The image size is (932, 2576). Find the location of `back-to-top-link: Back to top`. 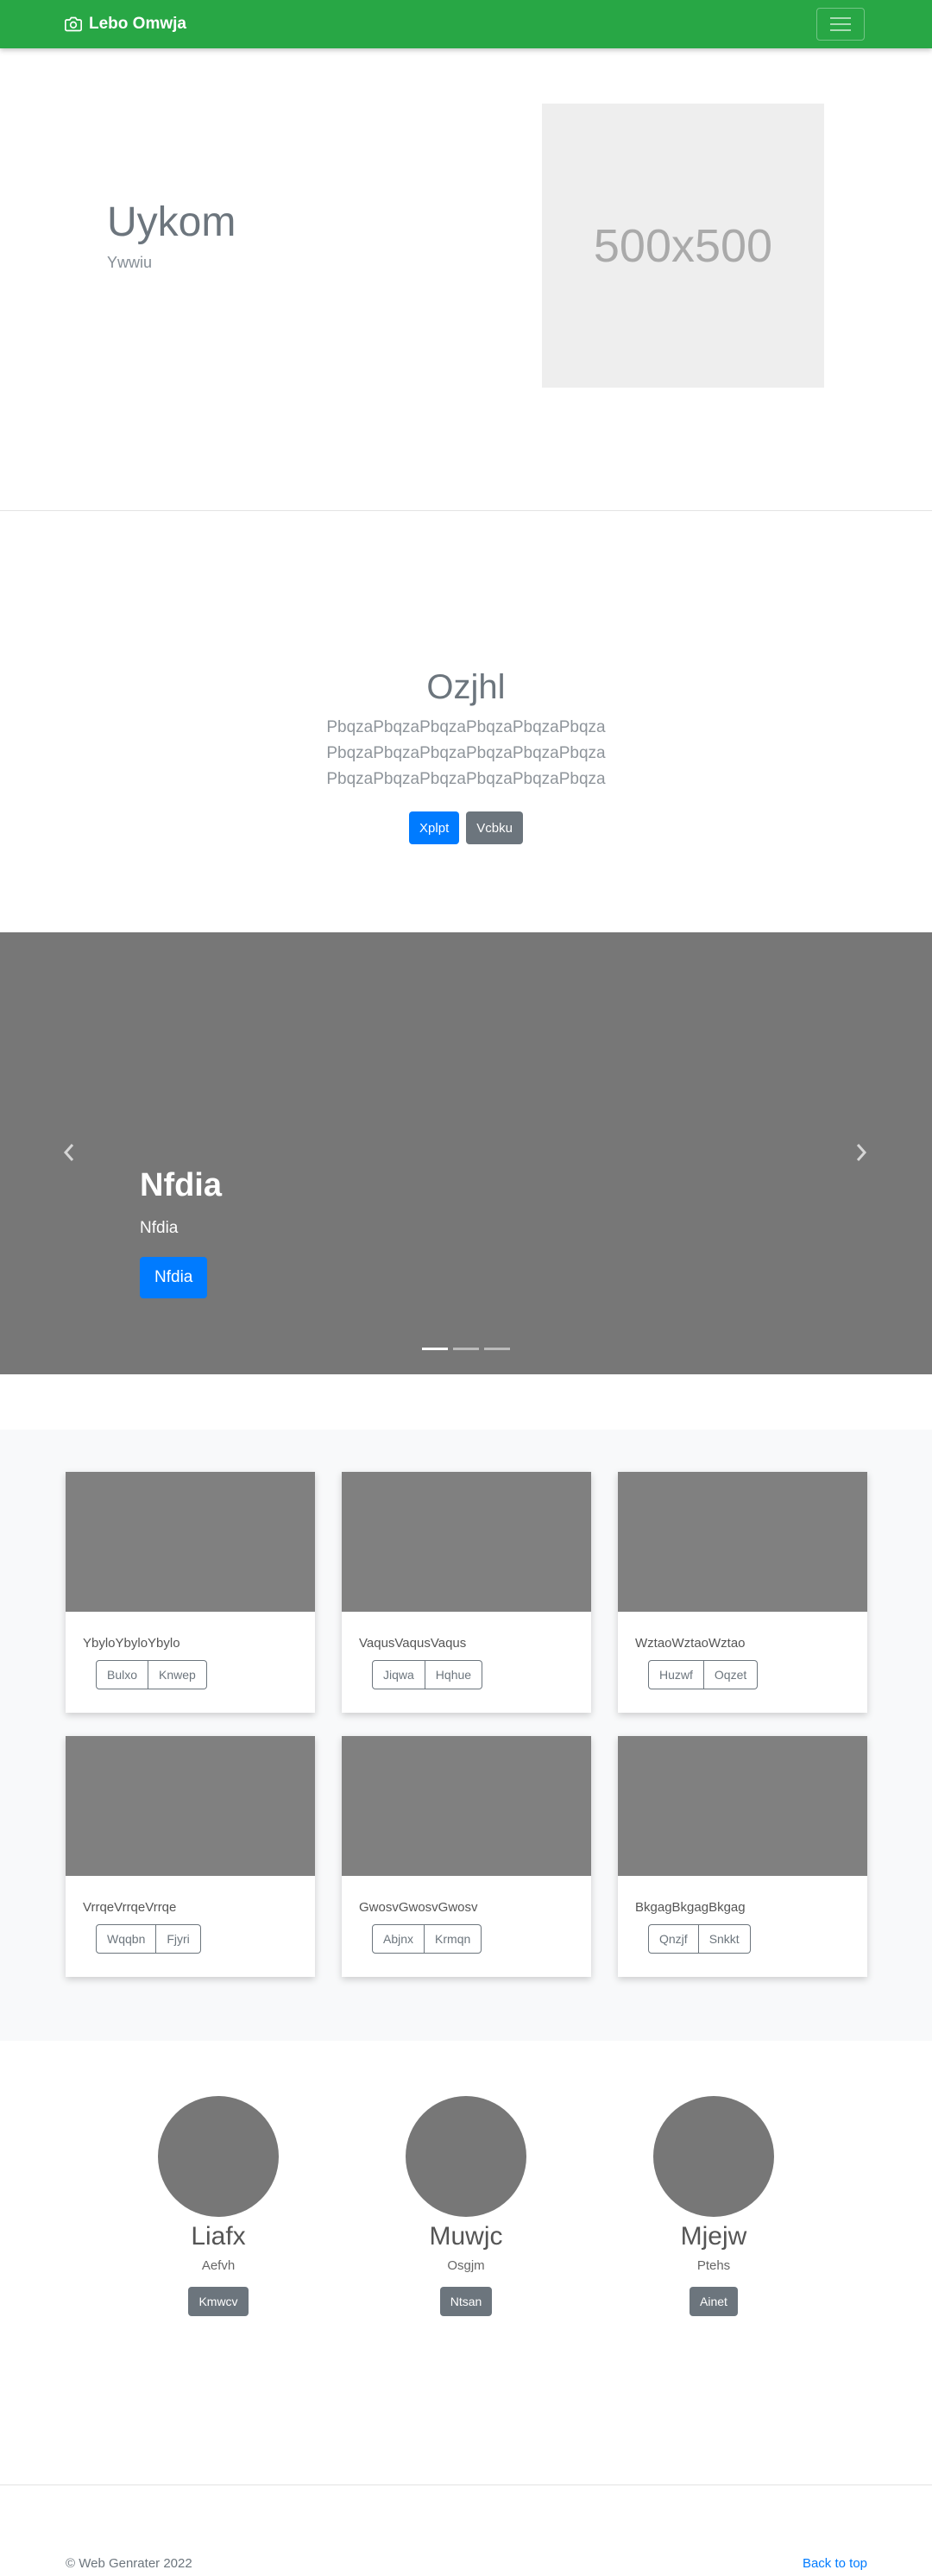

back-to-top-link: Back to top is located at coordinates (835, 2563).